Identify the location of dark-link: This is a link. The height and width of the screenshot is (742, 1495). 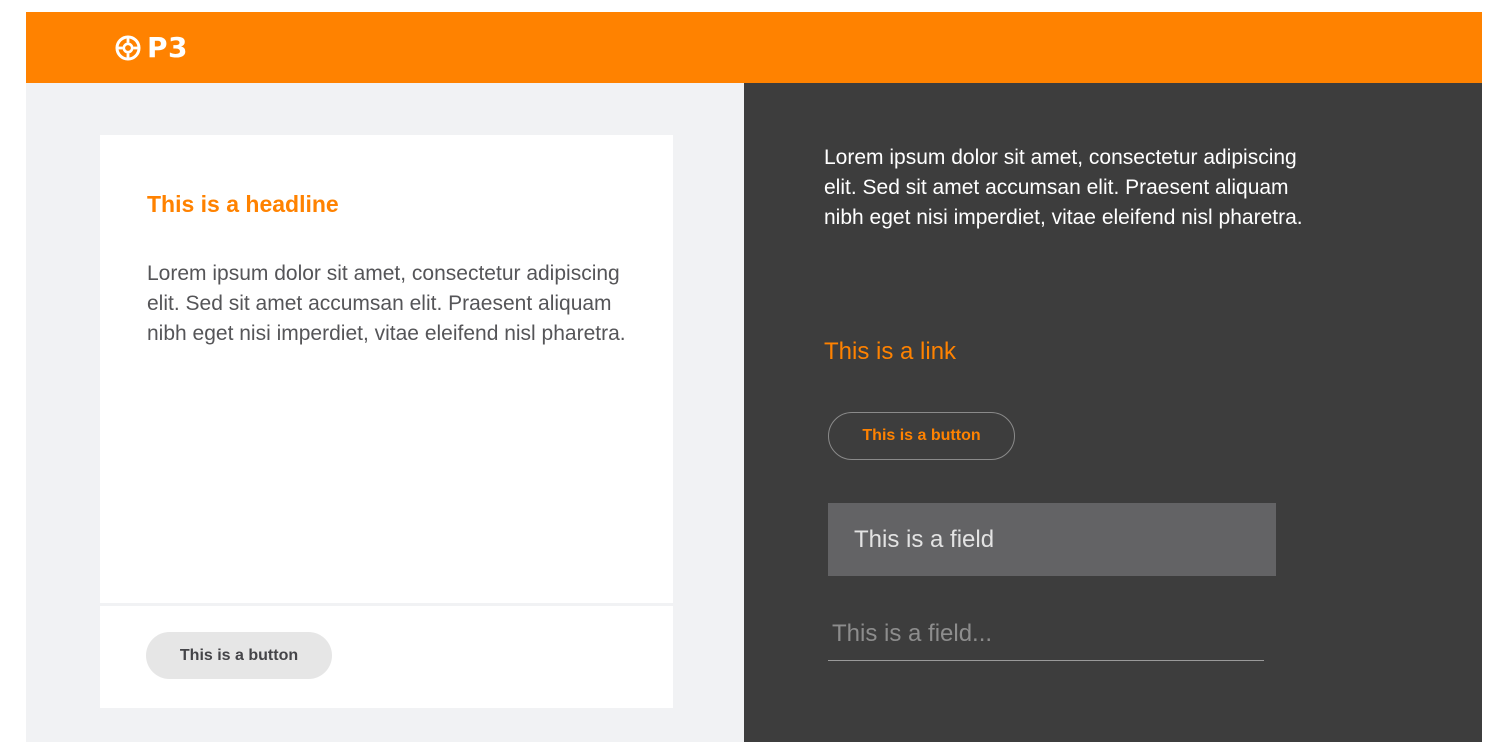
(890, 352).